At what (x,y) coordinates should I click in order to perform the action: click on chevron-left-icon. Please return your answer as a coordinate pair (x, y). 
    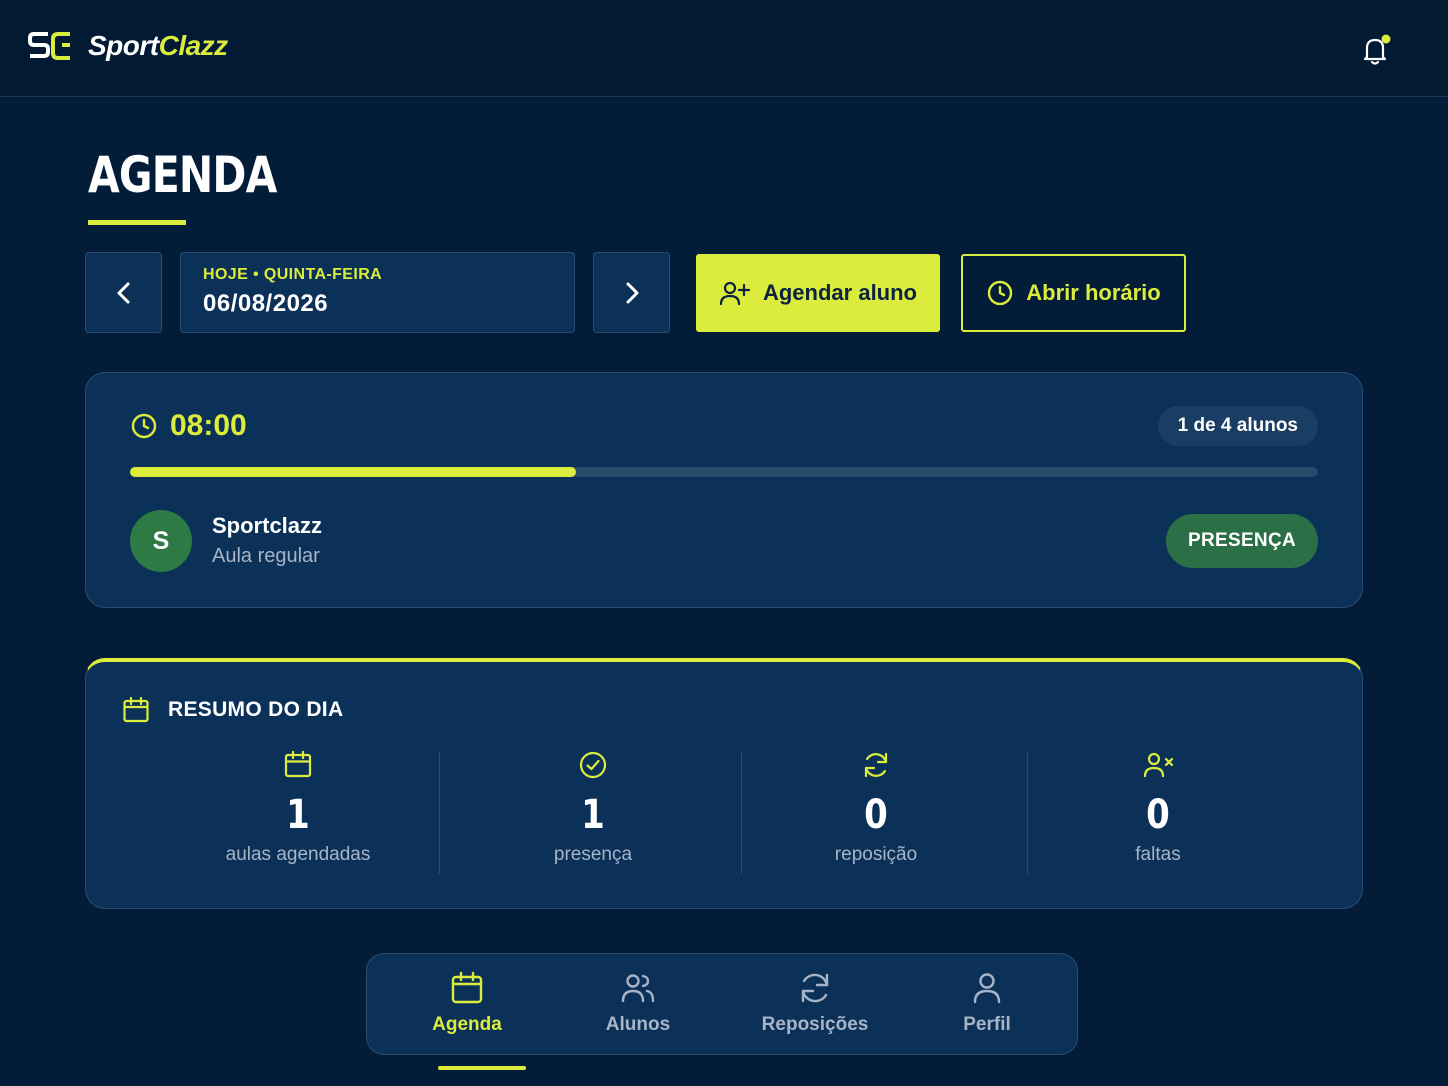
    Looking at the image, I should click on (123, 292).